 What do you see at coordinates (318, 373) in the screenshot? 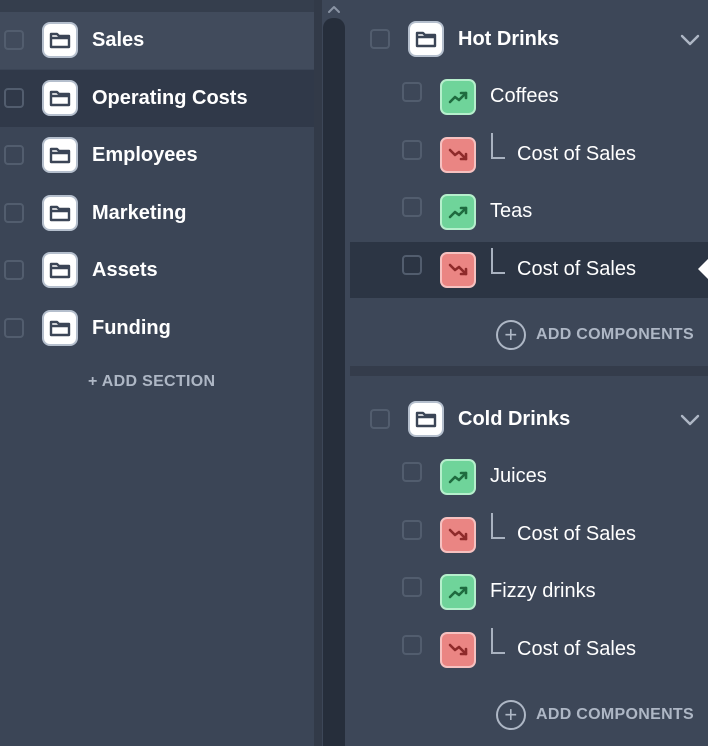
I see `panel-divider` at bounding box center [318, 373].